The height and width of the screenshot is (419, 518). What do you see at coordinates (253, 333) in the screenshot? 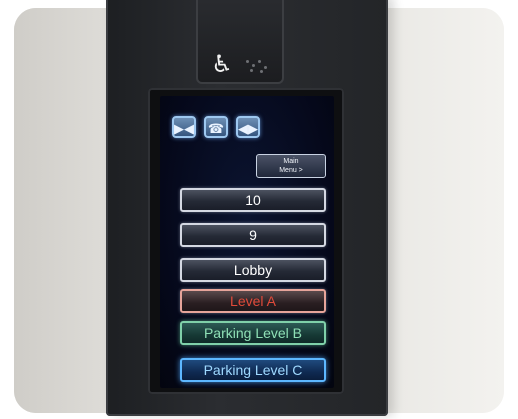
I see `floor-button-parking-level-b: Parking Level B` at bounding box center [253, 333].